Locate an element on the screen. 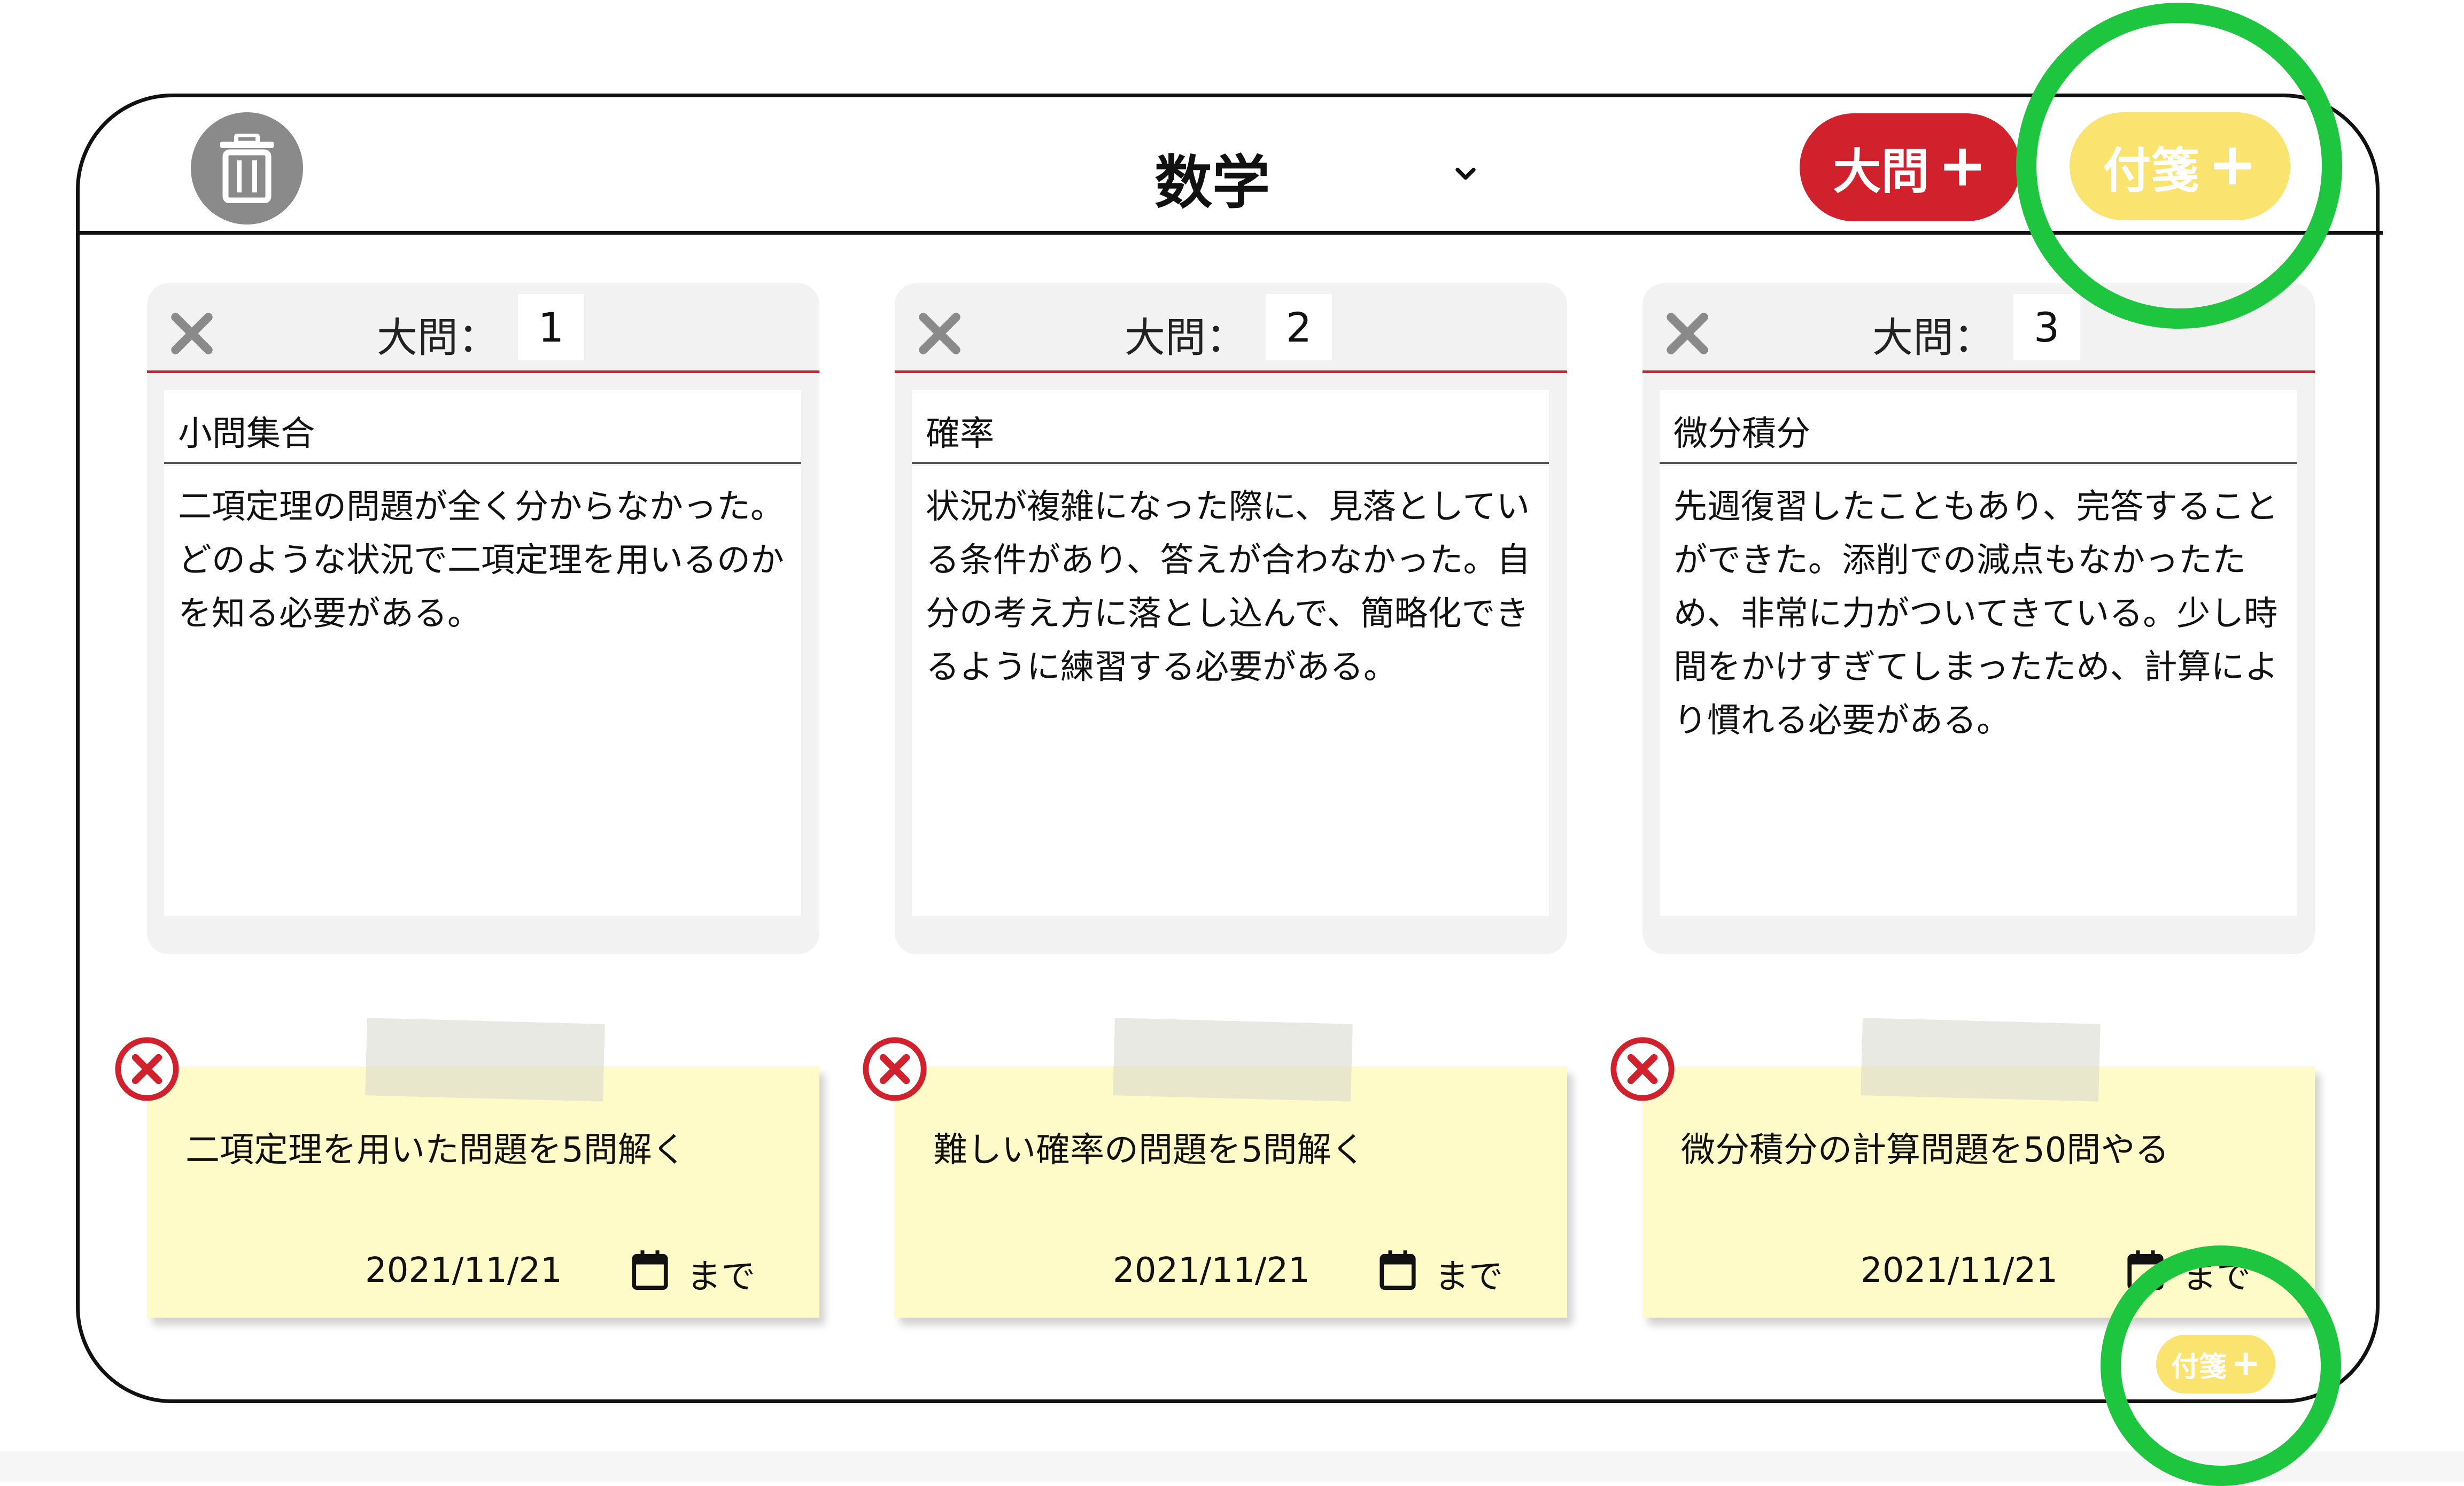 This screenshot has width=2464, height=1486. question-topic: 小問集合 is located at coordinates (482, 427).